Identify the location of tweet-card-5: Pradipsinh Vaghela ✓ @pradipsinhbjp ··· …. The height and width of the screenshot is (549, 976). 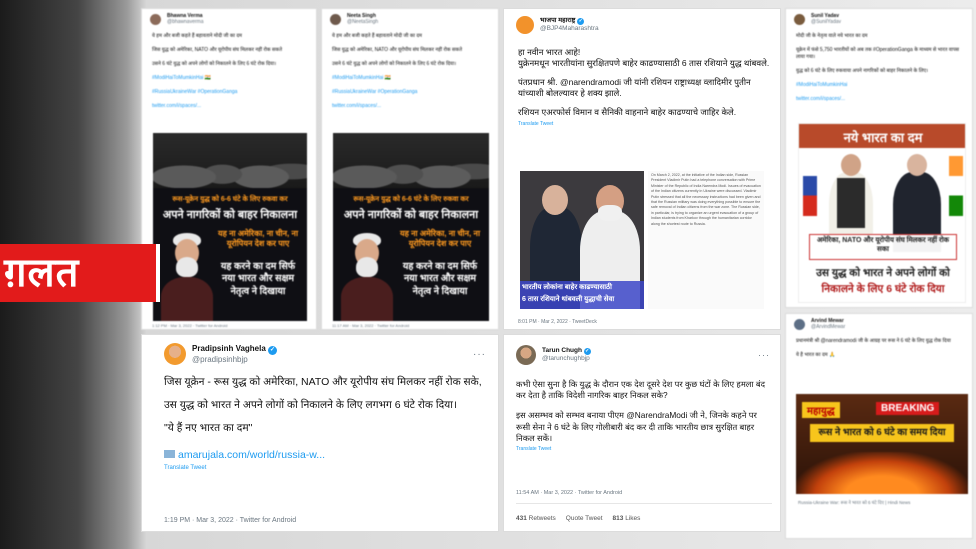
(320, 433).